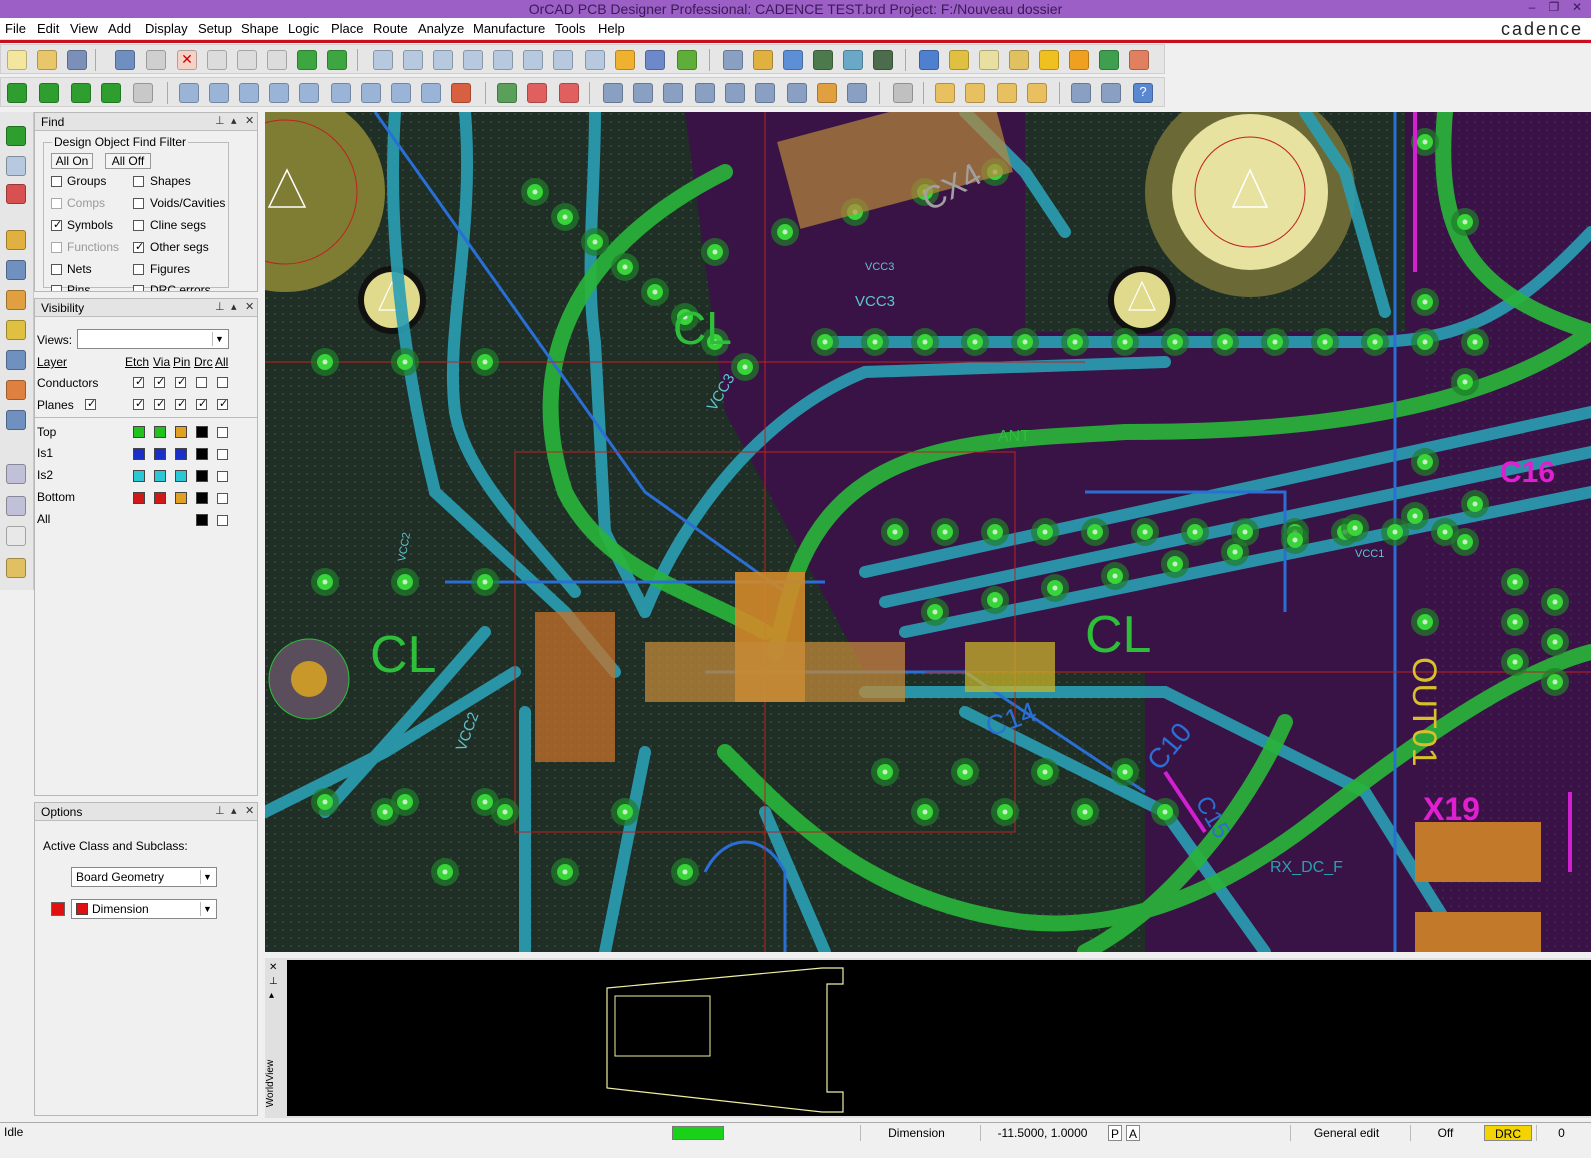  Describe the element at coordinates (705, 93) in the screenshot. I see `camera-icon` at that location.